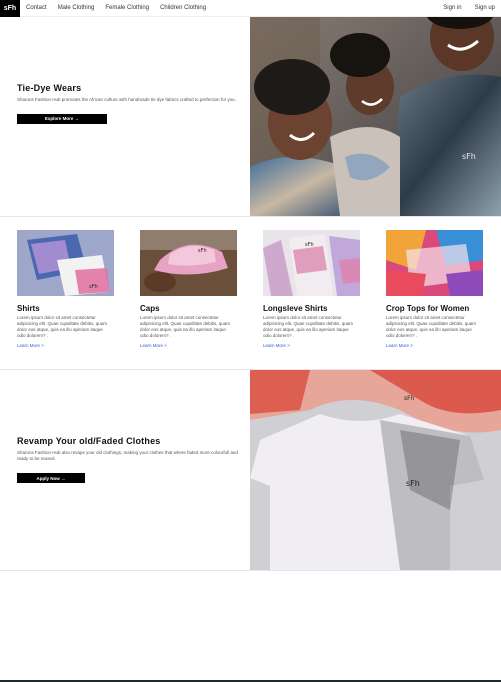  I want to click on hero-image-family: sFh, so click(375, 116).